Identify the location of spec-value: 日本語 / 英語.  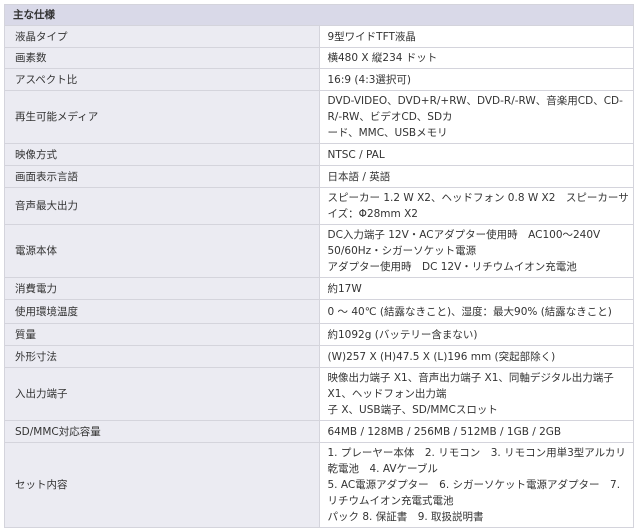
(476, 176).